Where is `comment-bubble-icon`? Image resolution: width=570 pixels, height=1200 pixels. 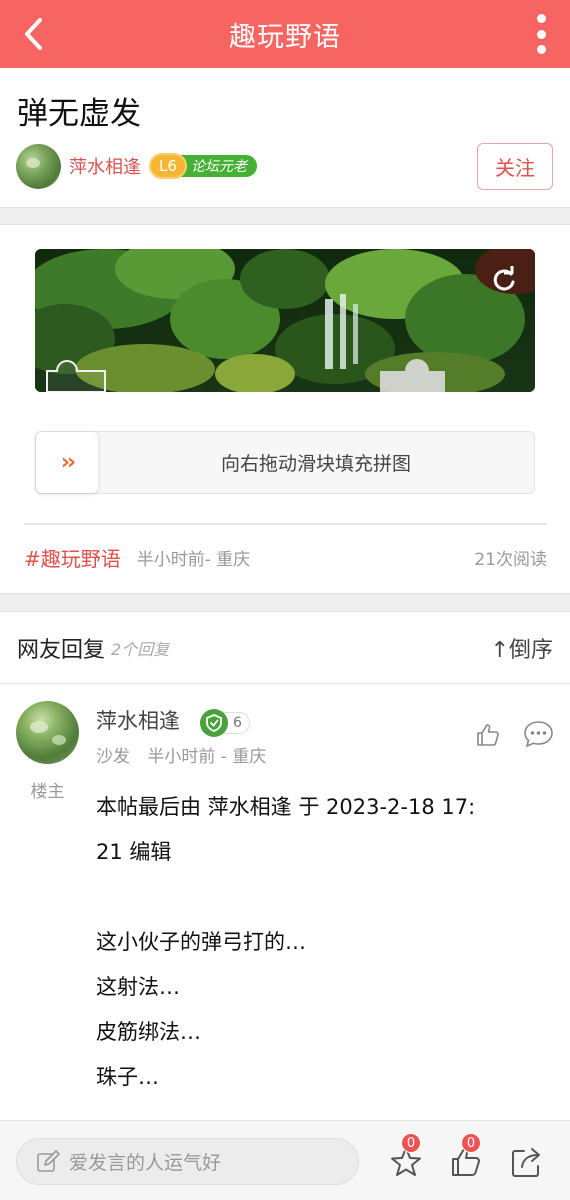 comment-bubble-icon is located at coordinates (538, 734).